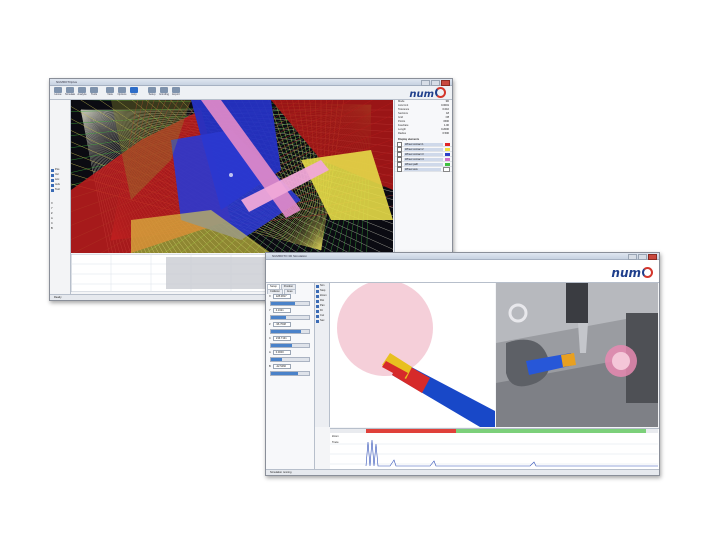  What do you see at coordinates (52, 180) in the screenshot?
I see `acc-icon` at bounding box center [52, 180].